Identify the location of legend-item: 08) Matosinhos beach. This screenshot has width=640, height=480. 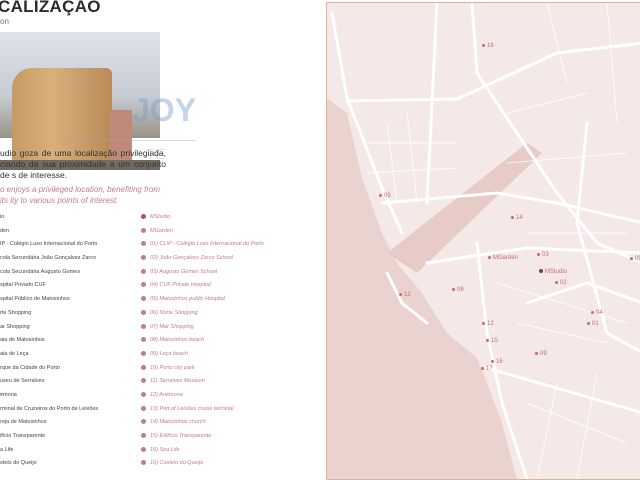
(202, 341).